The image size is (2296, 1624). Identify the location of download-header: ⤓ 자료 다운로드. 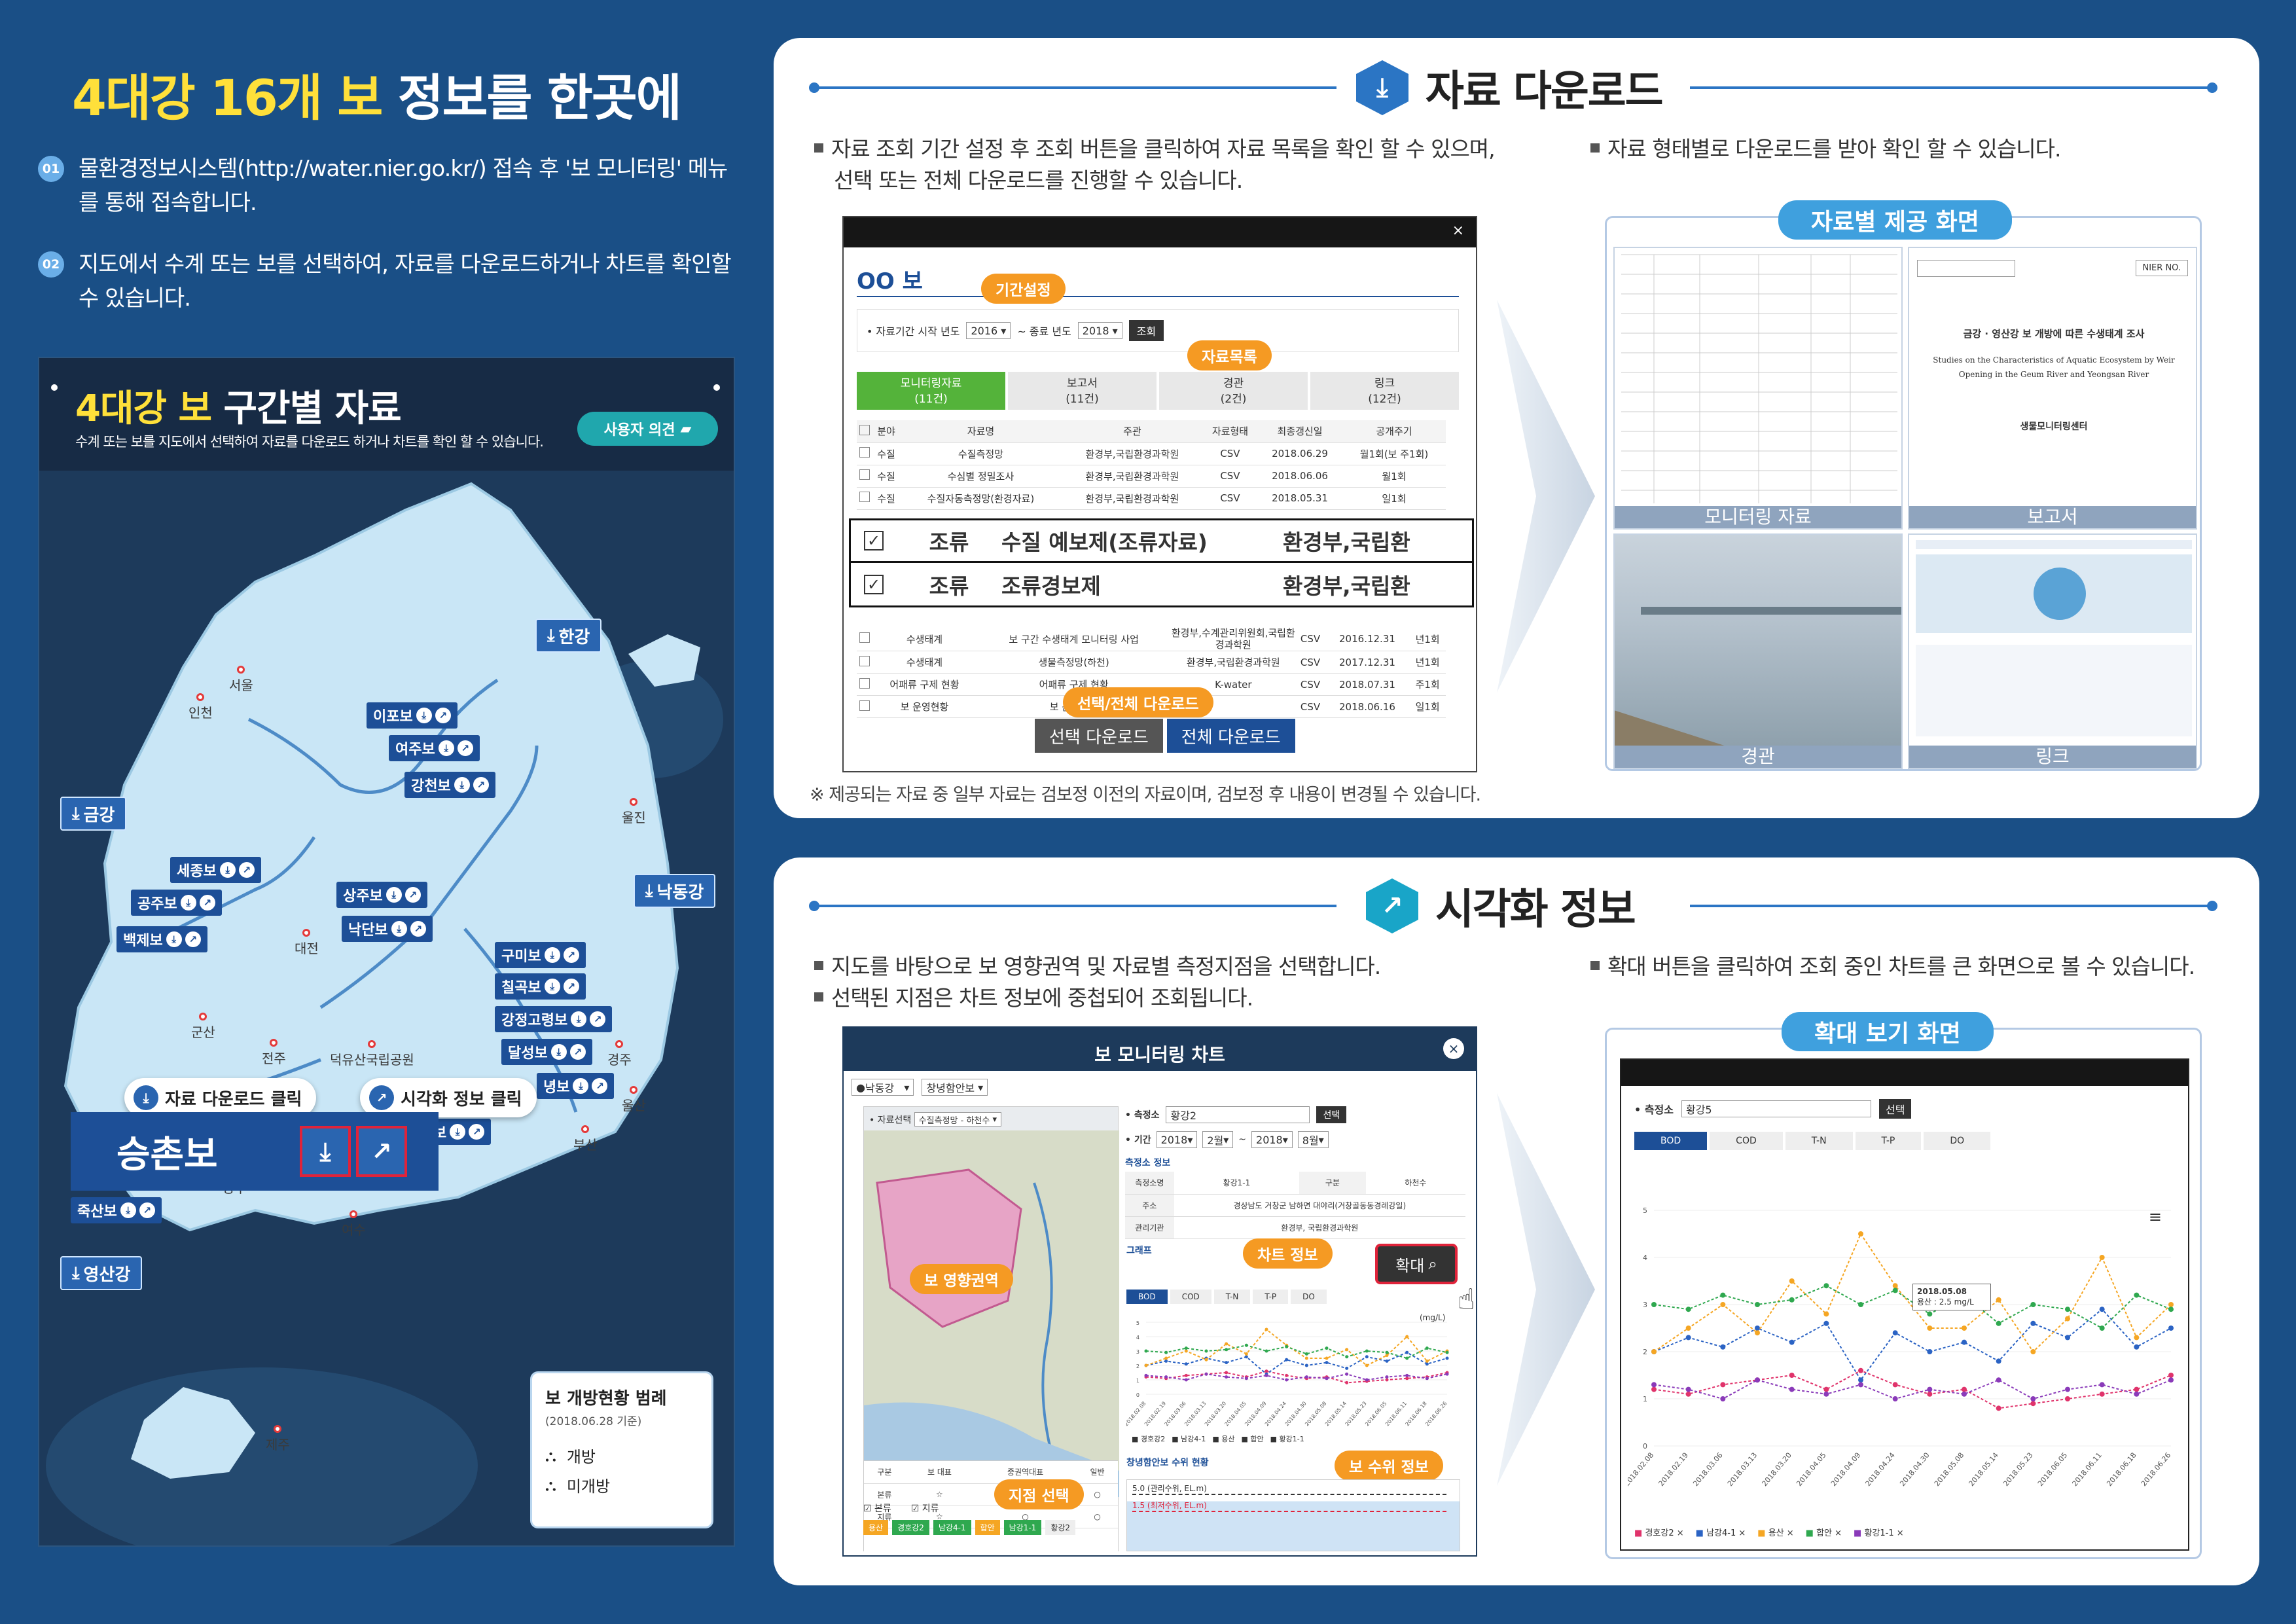
(1510, 88).